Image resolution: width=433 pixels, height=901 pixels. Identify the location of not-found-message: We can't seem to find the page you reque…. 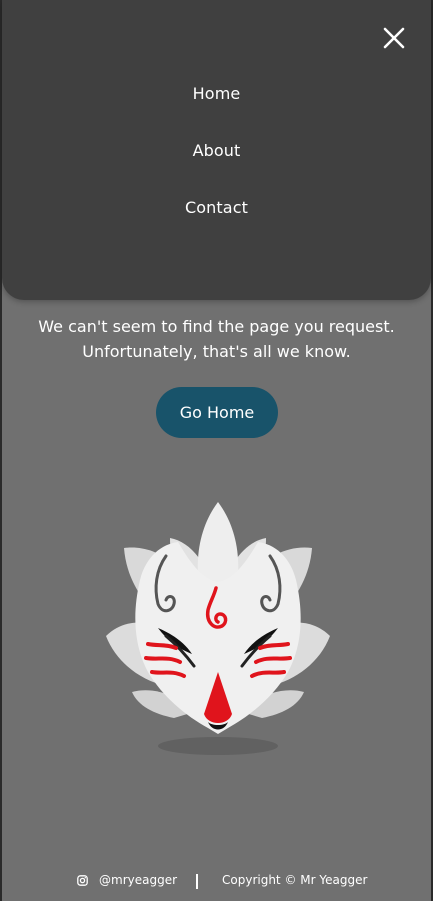
(216, 339).